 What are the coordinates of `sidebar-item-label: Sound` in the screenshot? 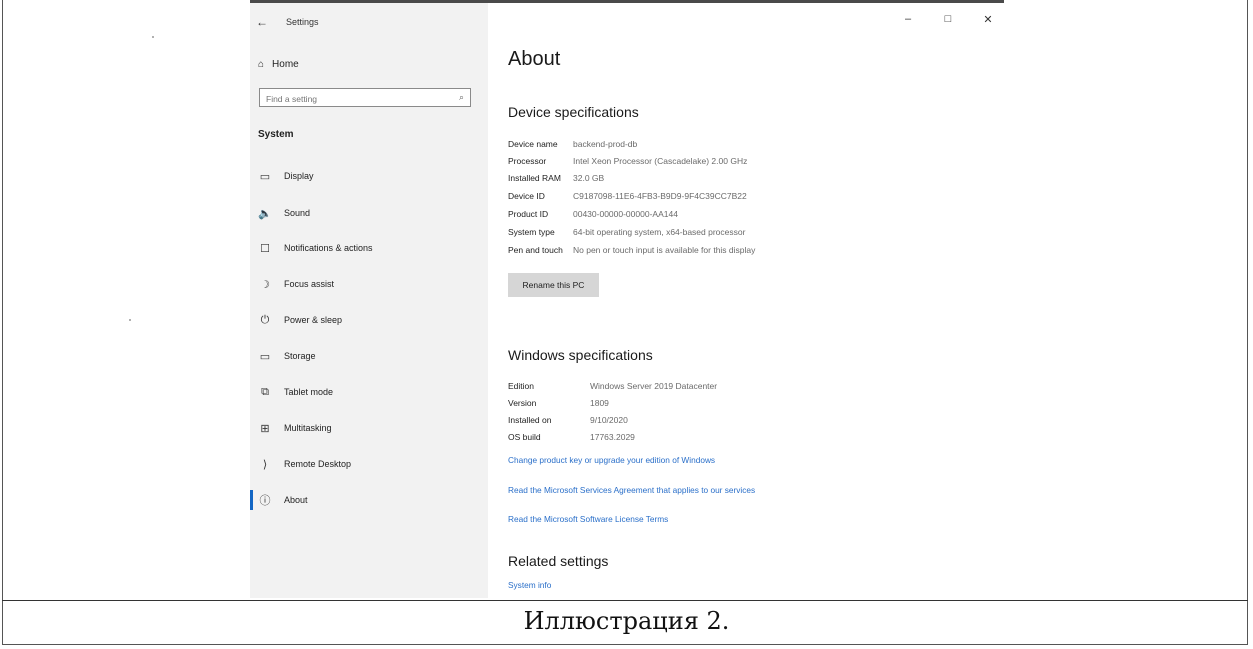 It's located at (297, 213).